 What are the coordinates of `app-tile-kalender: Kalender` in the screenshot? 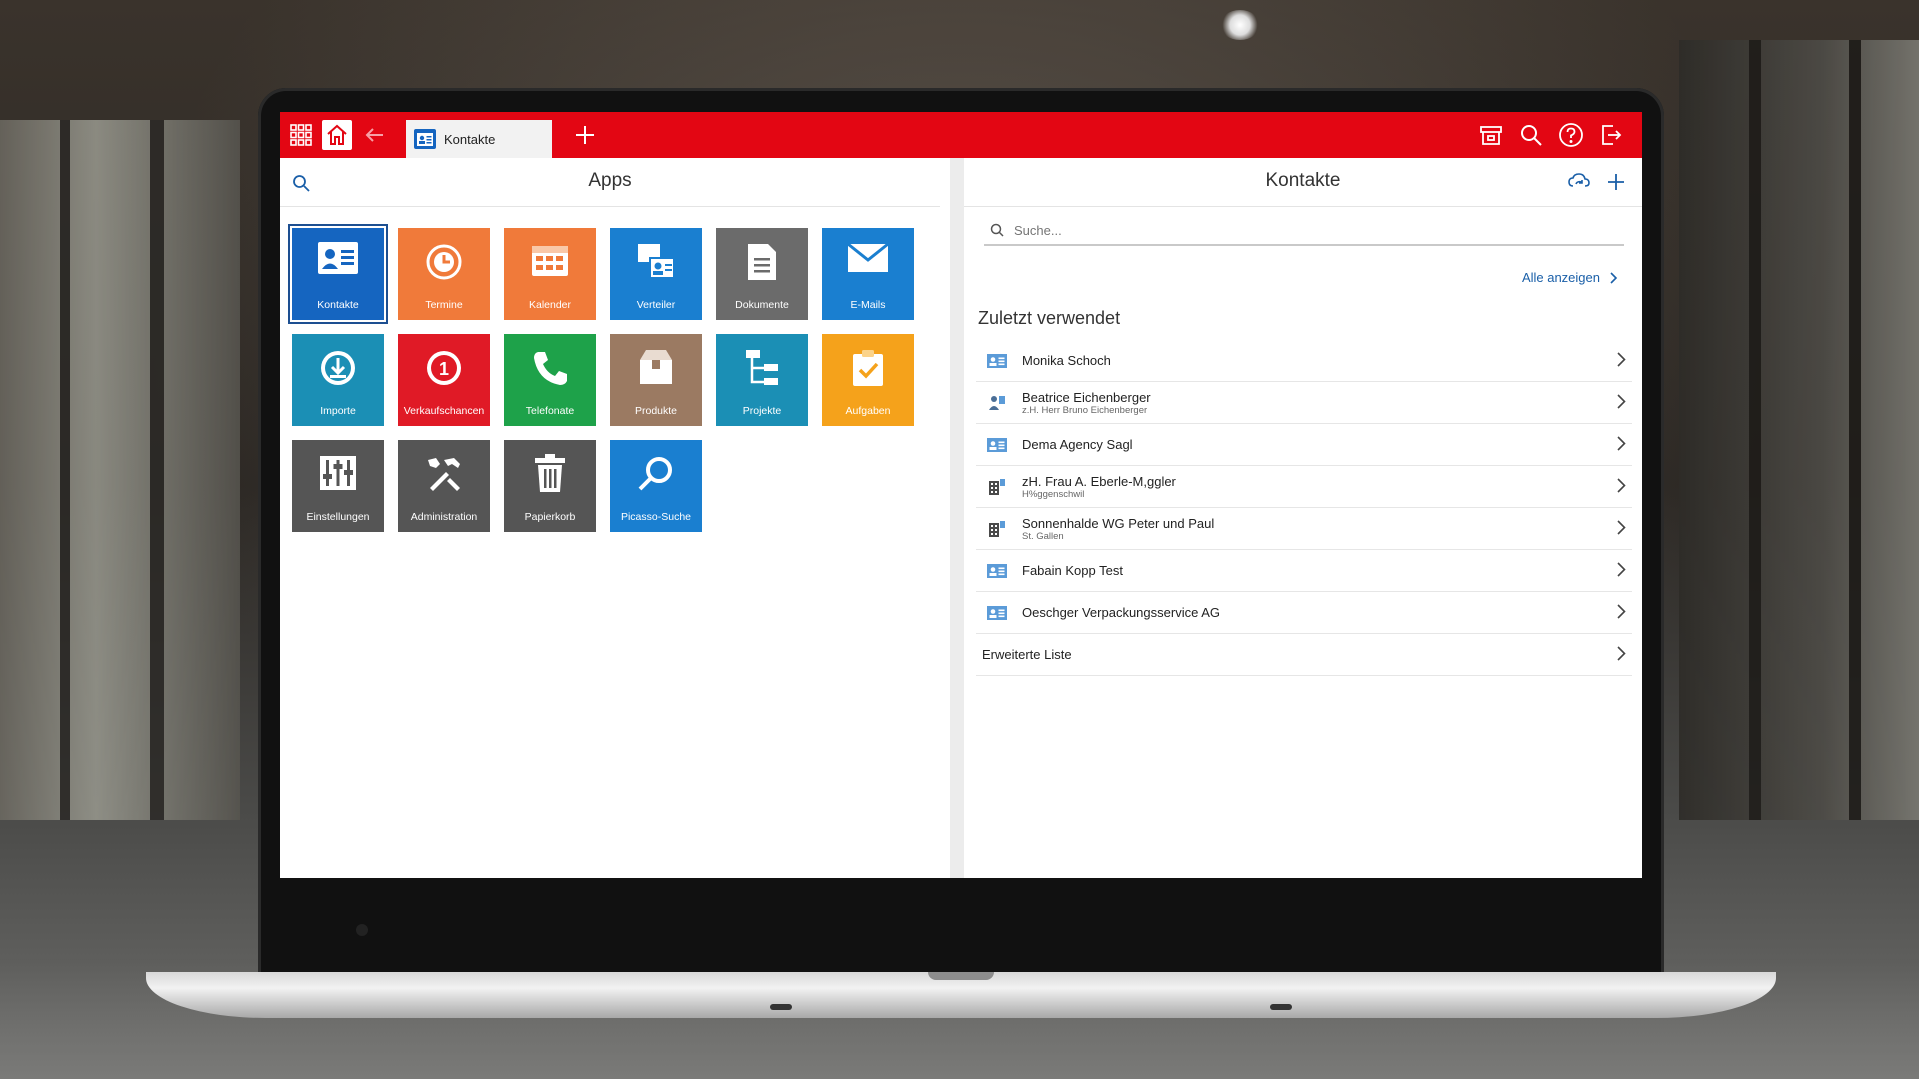 It's located at (550, 274).